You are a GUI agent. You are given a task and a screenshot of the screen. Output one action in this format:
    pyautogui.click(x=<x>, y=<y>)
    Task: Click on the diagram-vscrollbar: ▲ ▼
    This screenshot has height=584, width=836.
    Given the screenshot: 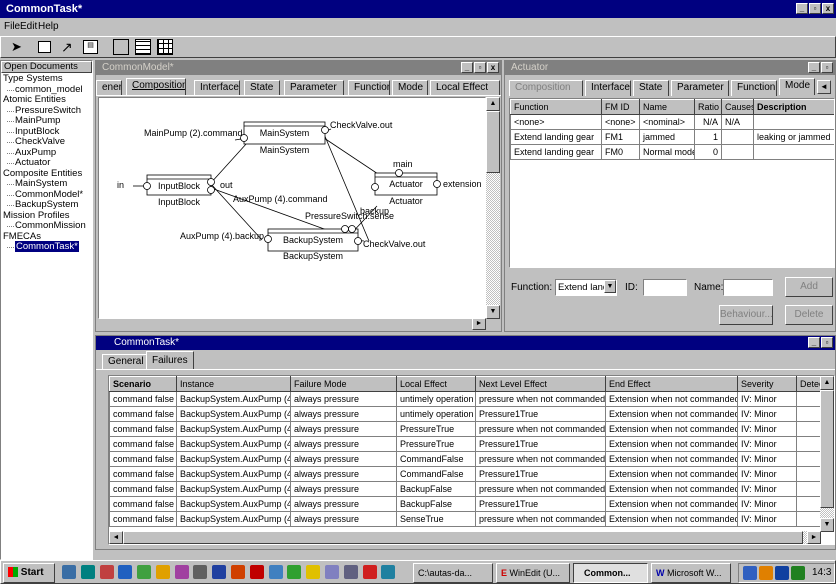 What is the action you would take?
    pyautogui.click(x=493, y=208)
    